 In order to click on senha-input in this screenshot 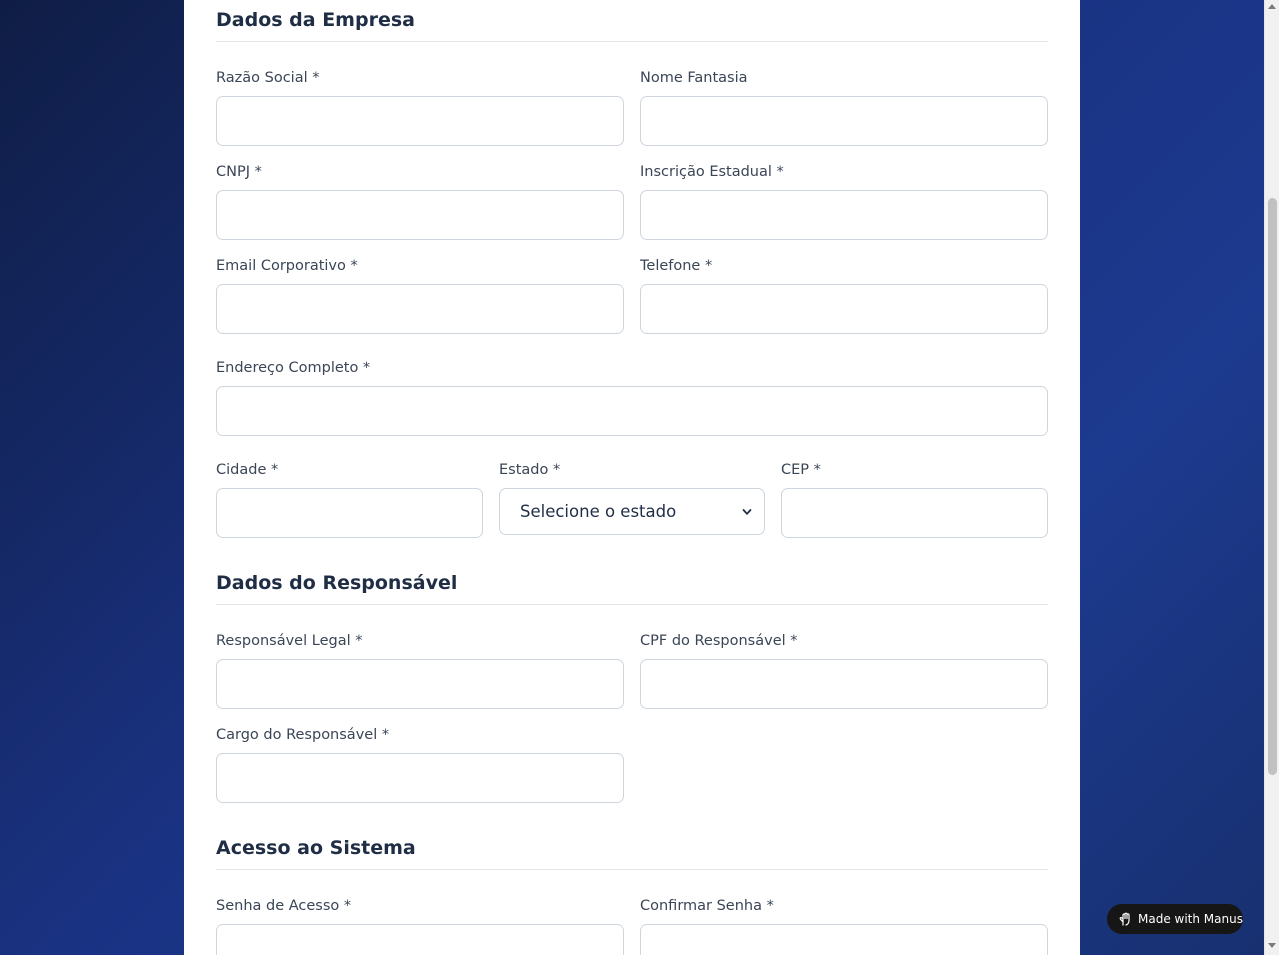, I will do `click(420, 939)`.